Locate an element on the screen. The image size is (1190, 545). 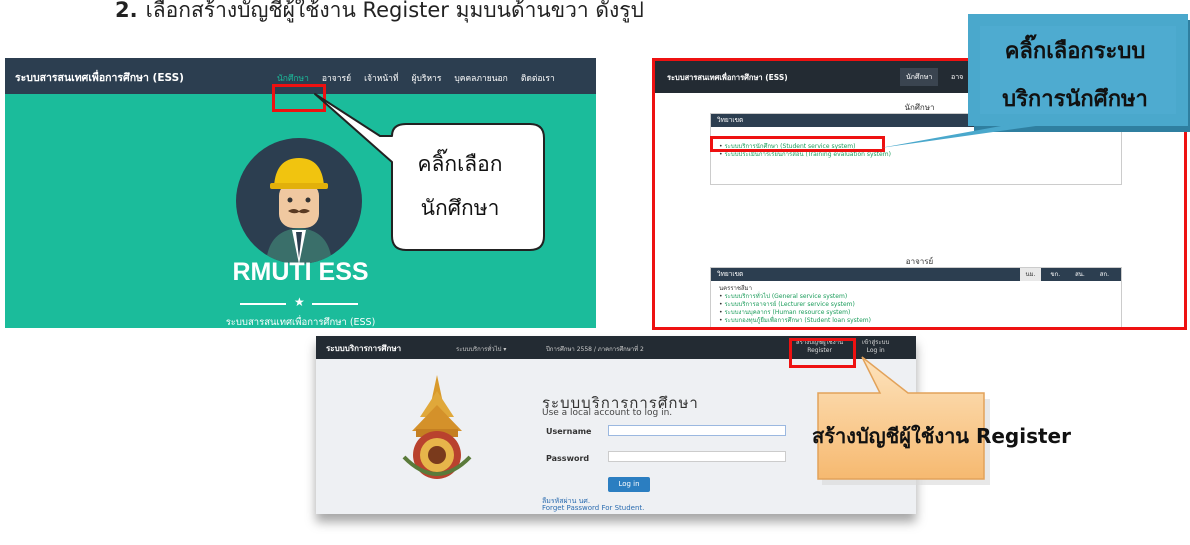
campus-tab-nm: นม. is located at coordinates (1030, 274).